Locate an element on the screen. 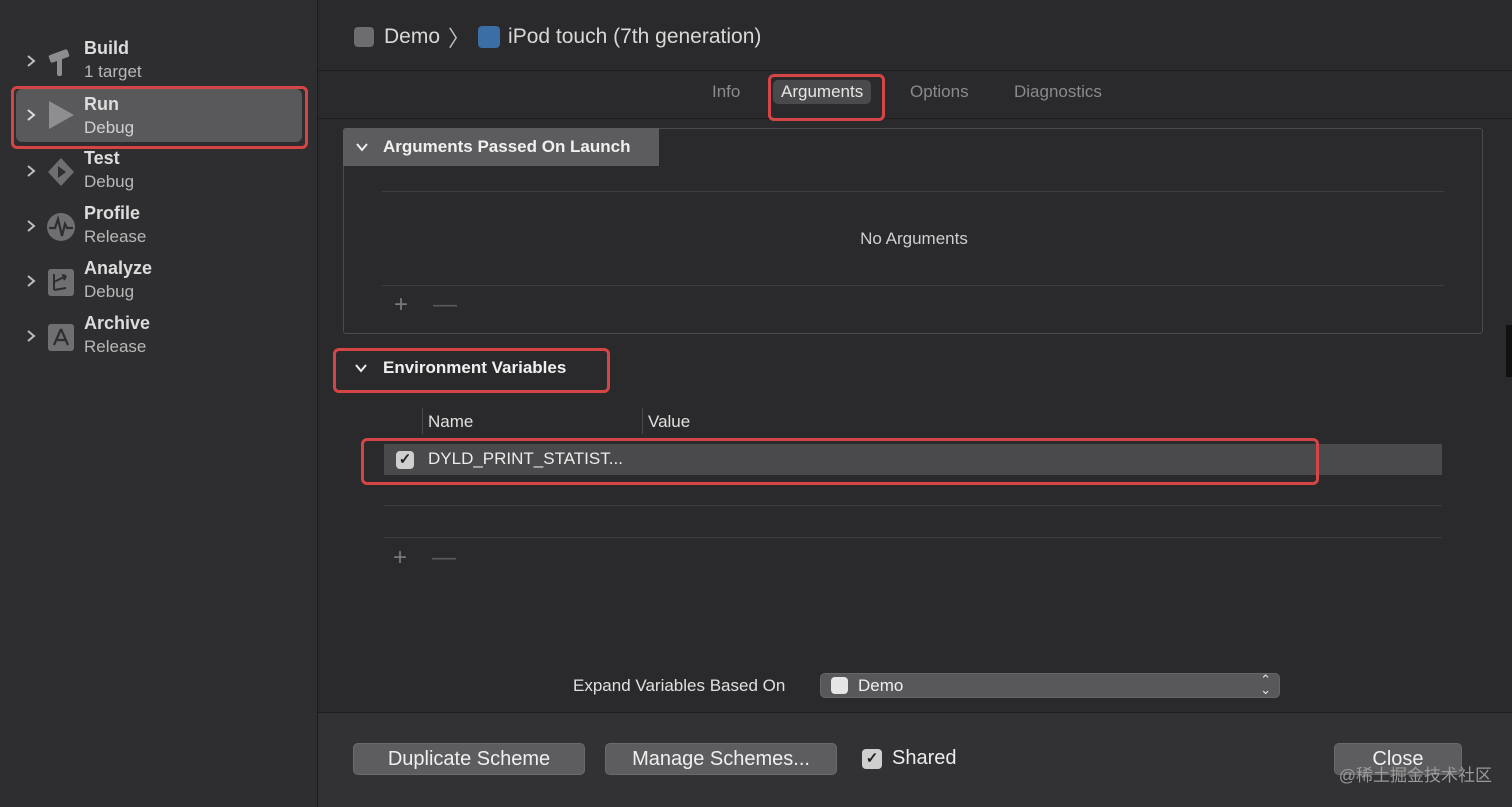 The image size is (1512, 807). tab-bar: Info Arguments Options Diagnostics is located at coordinates (915, 94).